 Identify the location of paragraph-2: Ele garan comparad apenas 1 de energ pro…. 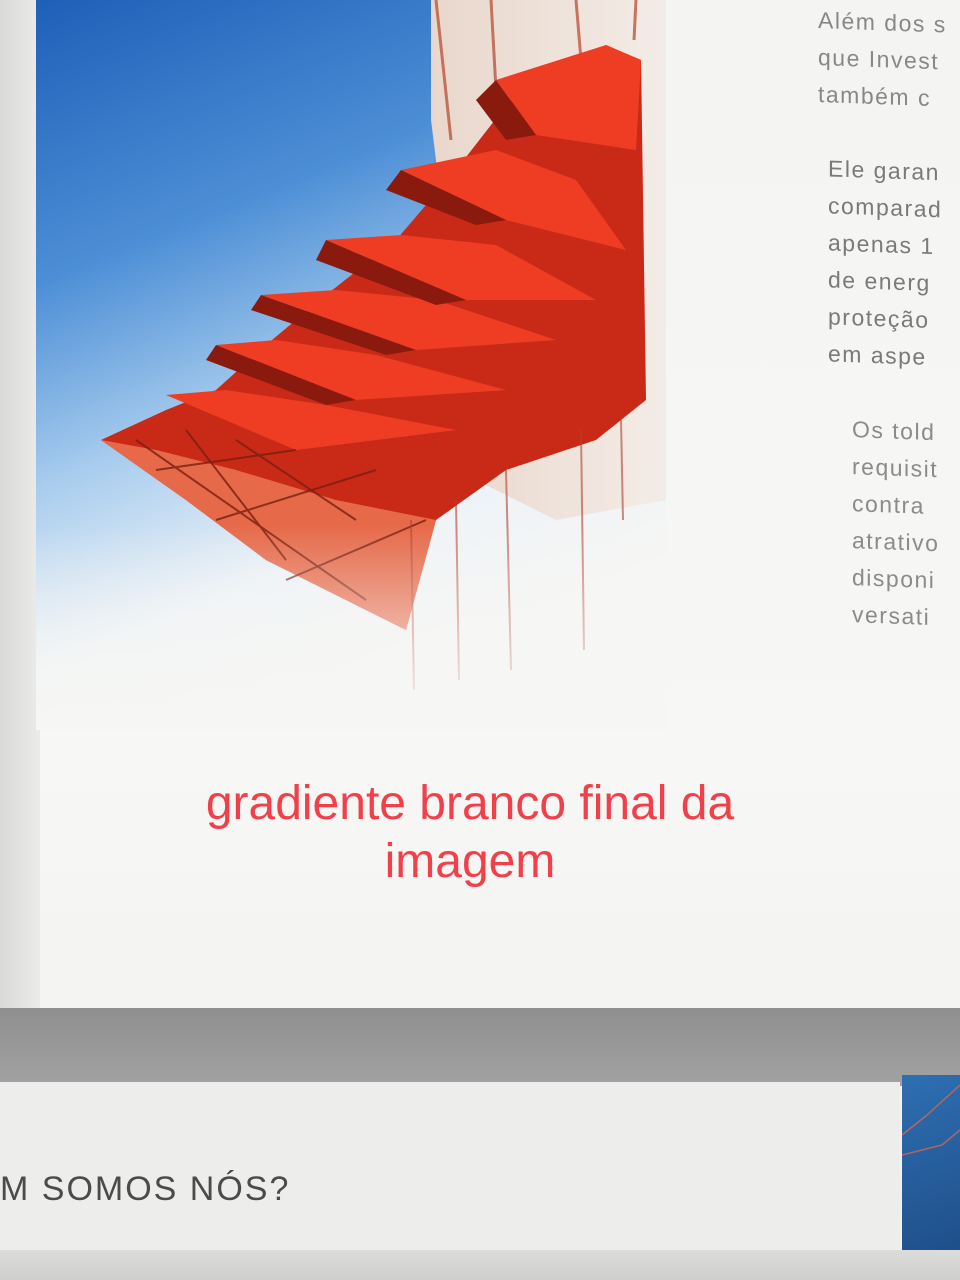
(885, 263).